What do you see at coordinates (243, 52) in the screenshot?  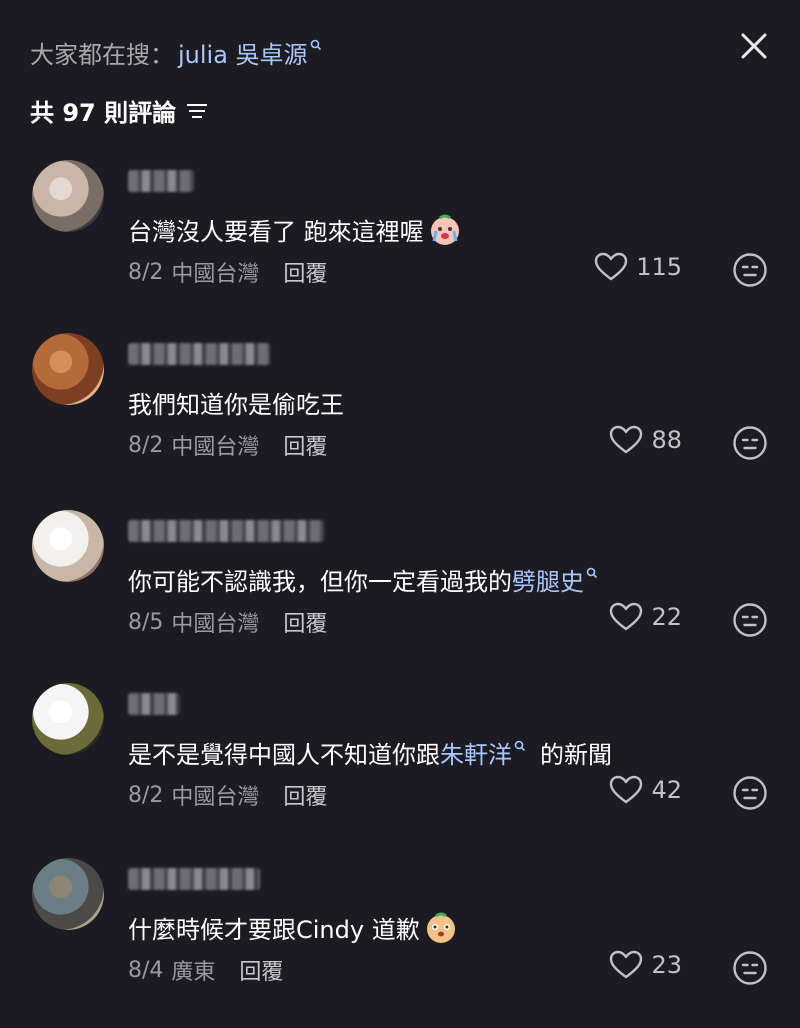 I see `search-suggestion-term: julia 吳卓源` at bounding box center [243, 52].